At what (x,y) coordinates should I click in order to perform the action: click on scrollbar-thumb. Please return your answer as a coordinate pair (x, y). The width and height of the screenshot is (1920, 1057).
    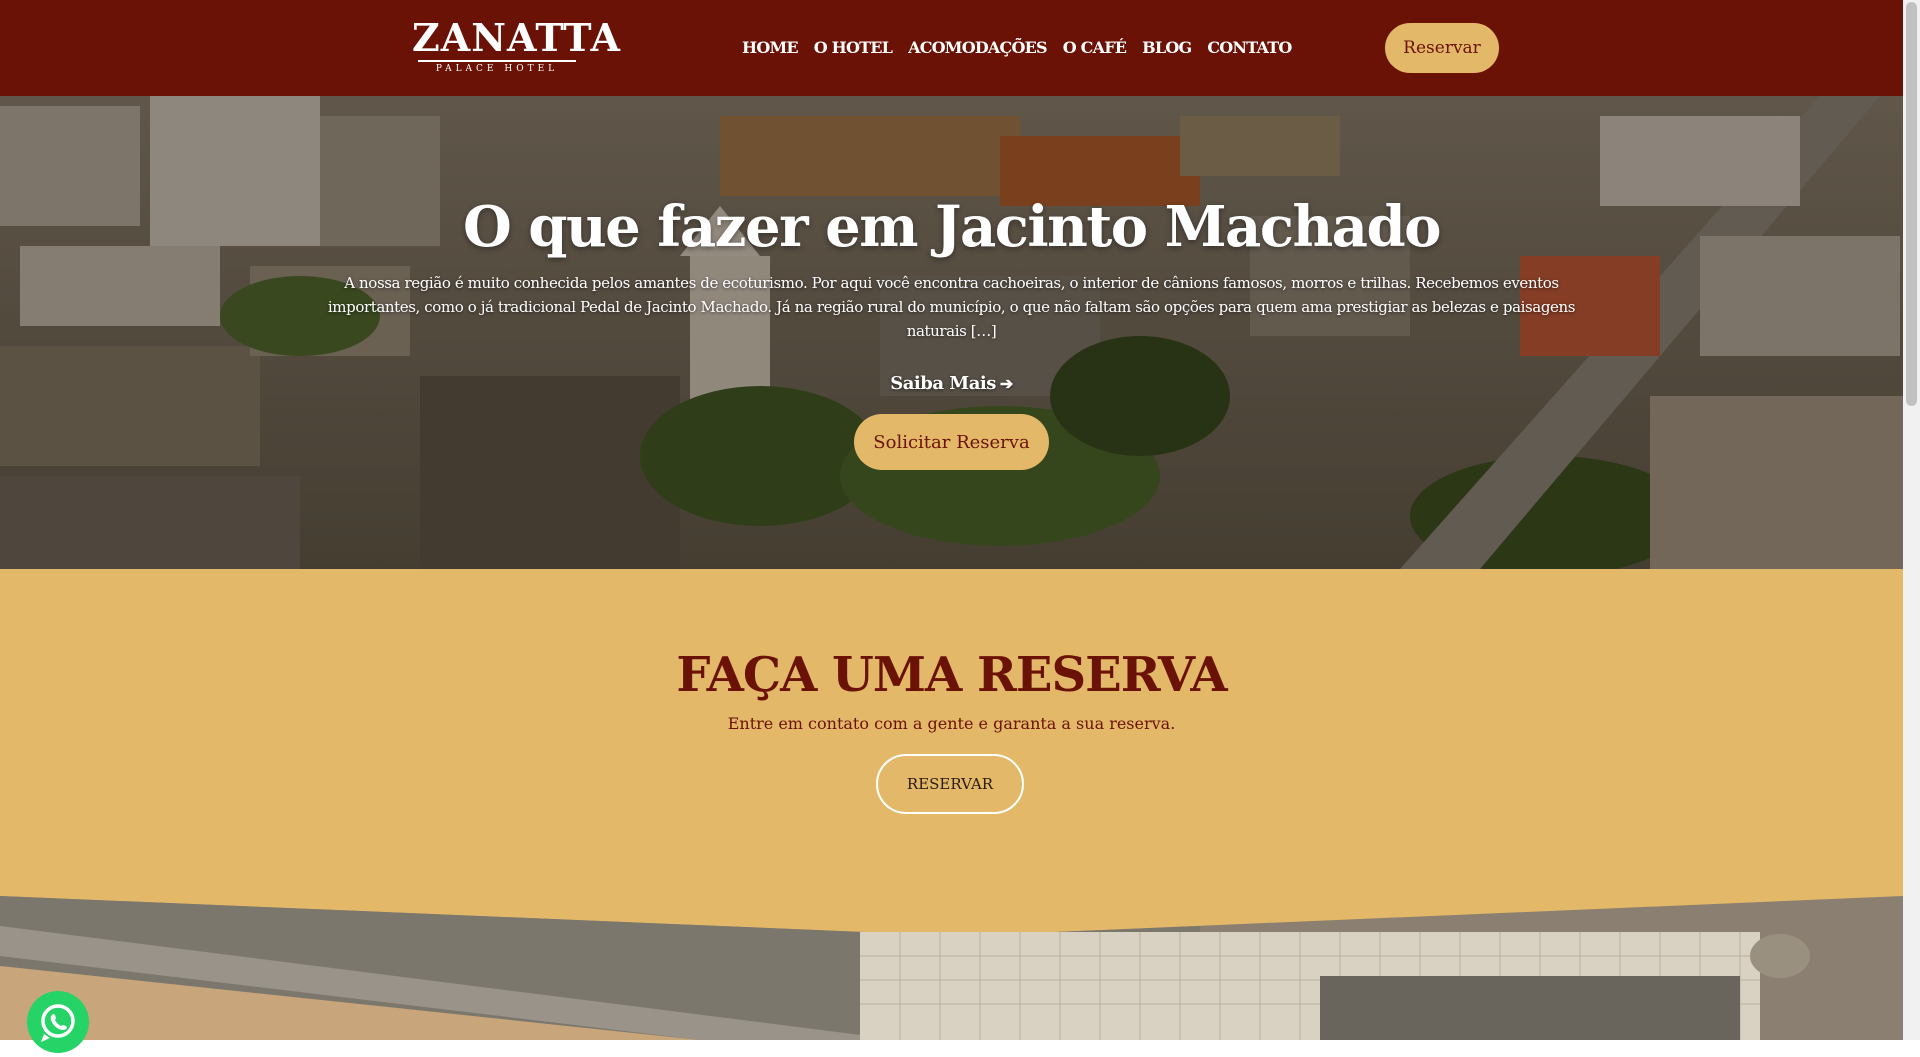
    Looking at the image, I should click on (1911, 204).